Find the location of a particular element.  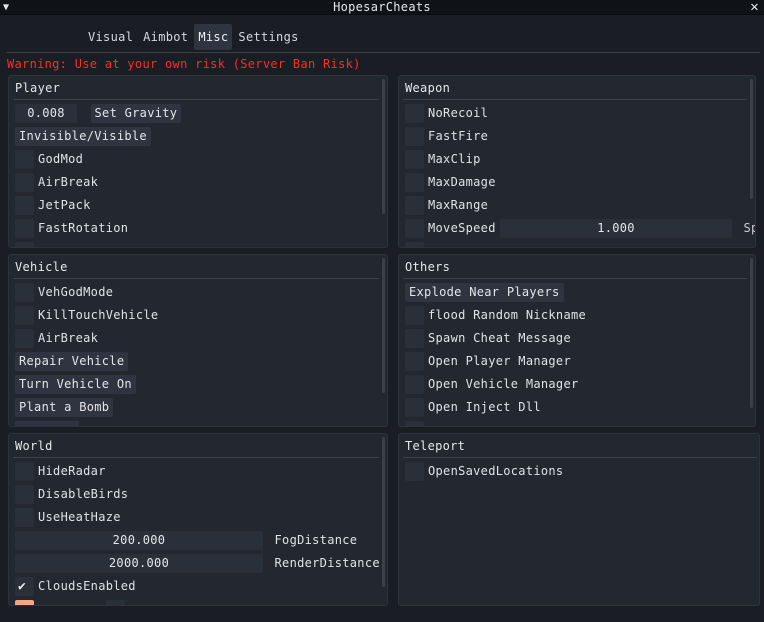

jetpack-toggle: JetPack is located at coordinates (53, 205).